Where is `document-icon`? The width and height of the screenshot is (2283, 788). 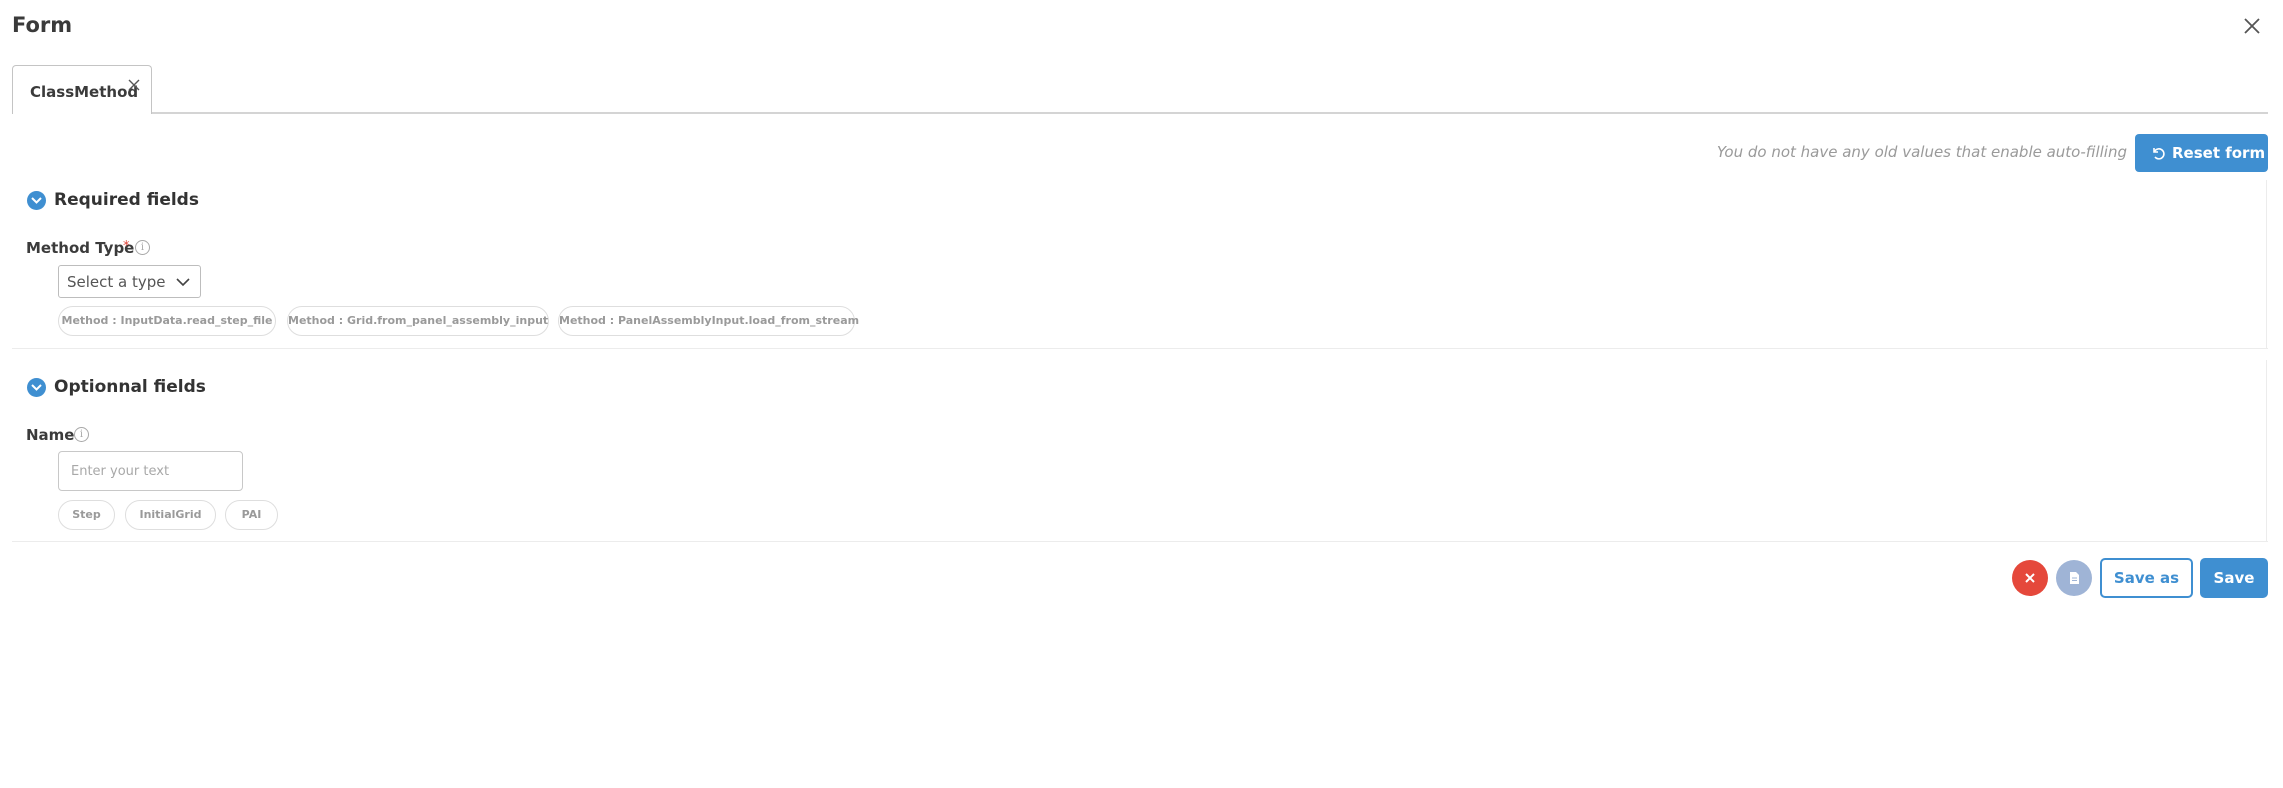
document-icon is located at coordinates (2074, 578).